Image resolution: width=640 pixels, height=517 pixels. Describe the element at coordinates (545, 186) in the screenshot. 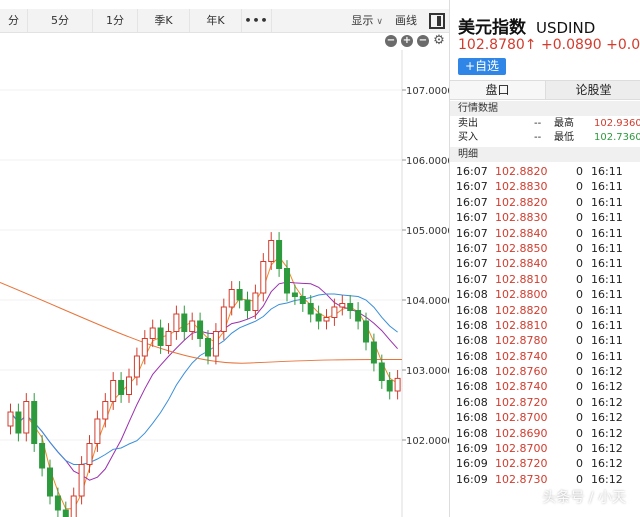

I see `tick-row: 16:07 102.8830 0 16:11` at that location.